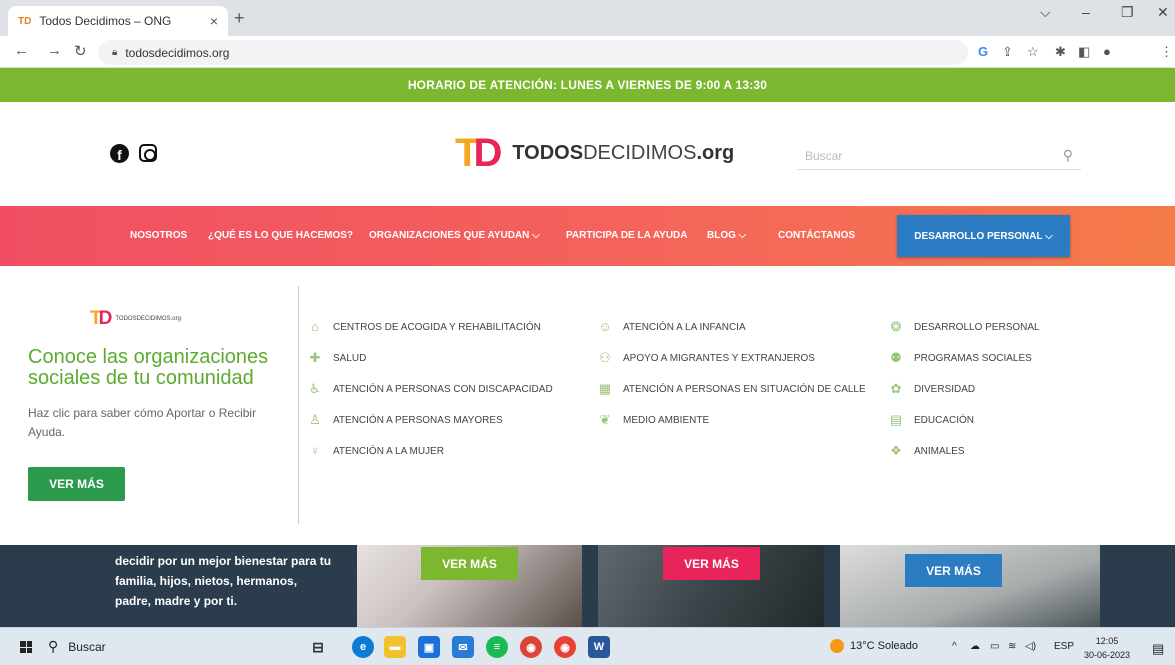  I want to click on tab-search-icon: ⌵, so click(1045, 12).